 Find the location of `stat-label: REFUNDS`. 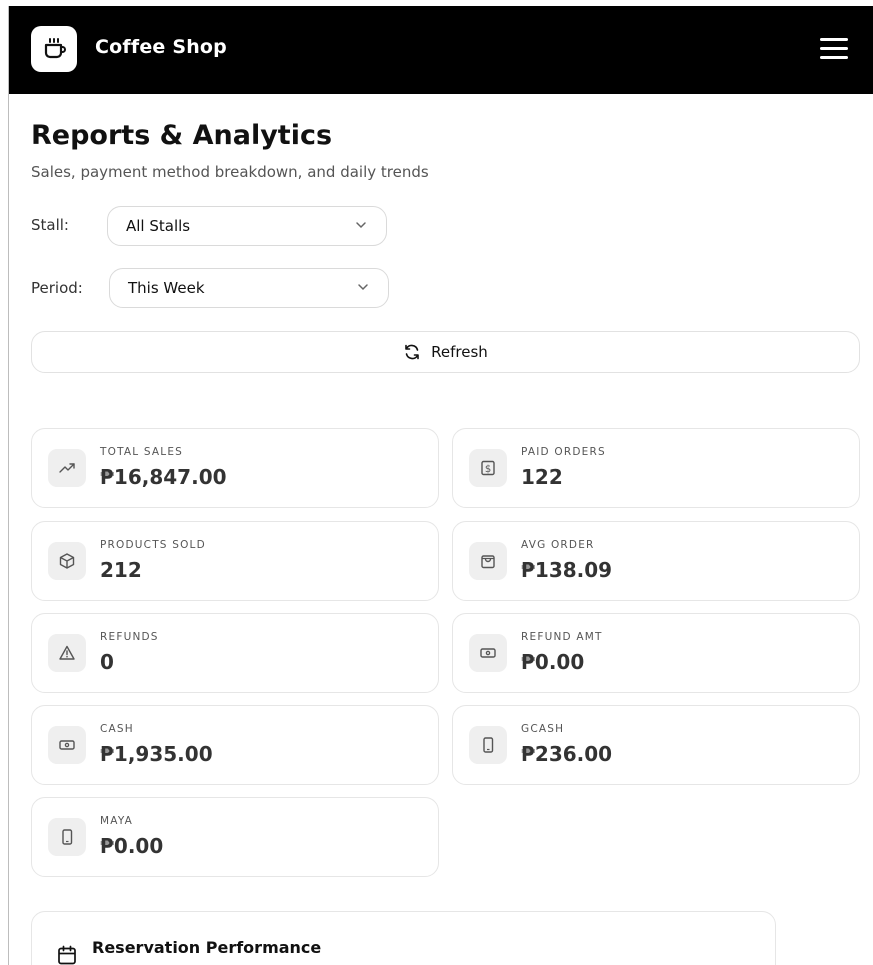

stat-label: REFUNDS is located at coordinates (129, 637).